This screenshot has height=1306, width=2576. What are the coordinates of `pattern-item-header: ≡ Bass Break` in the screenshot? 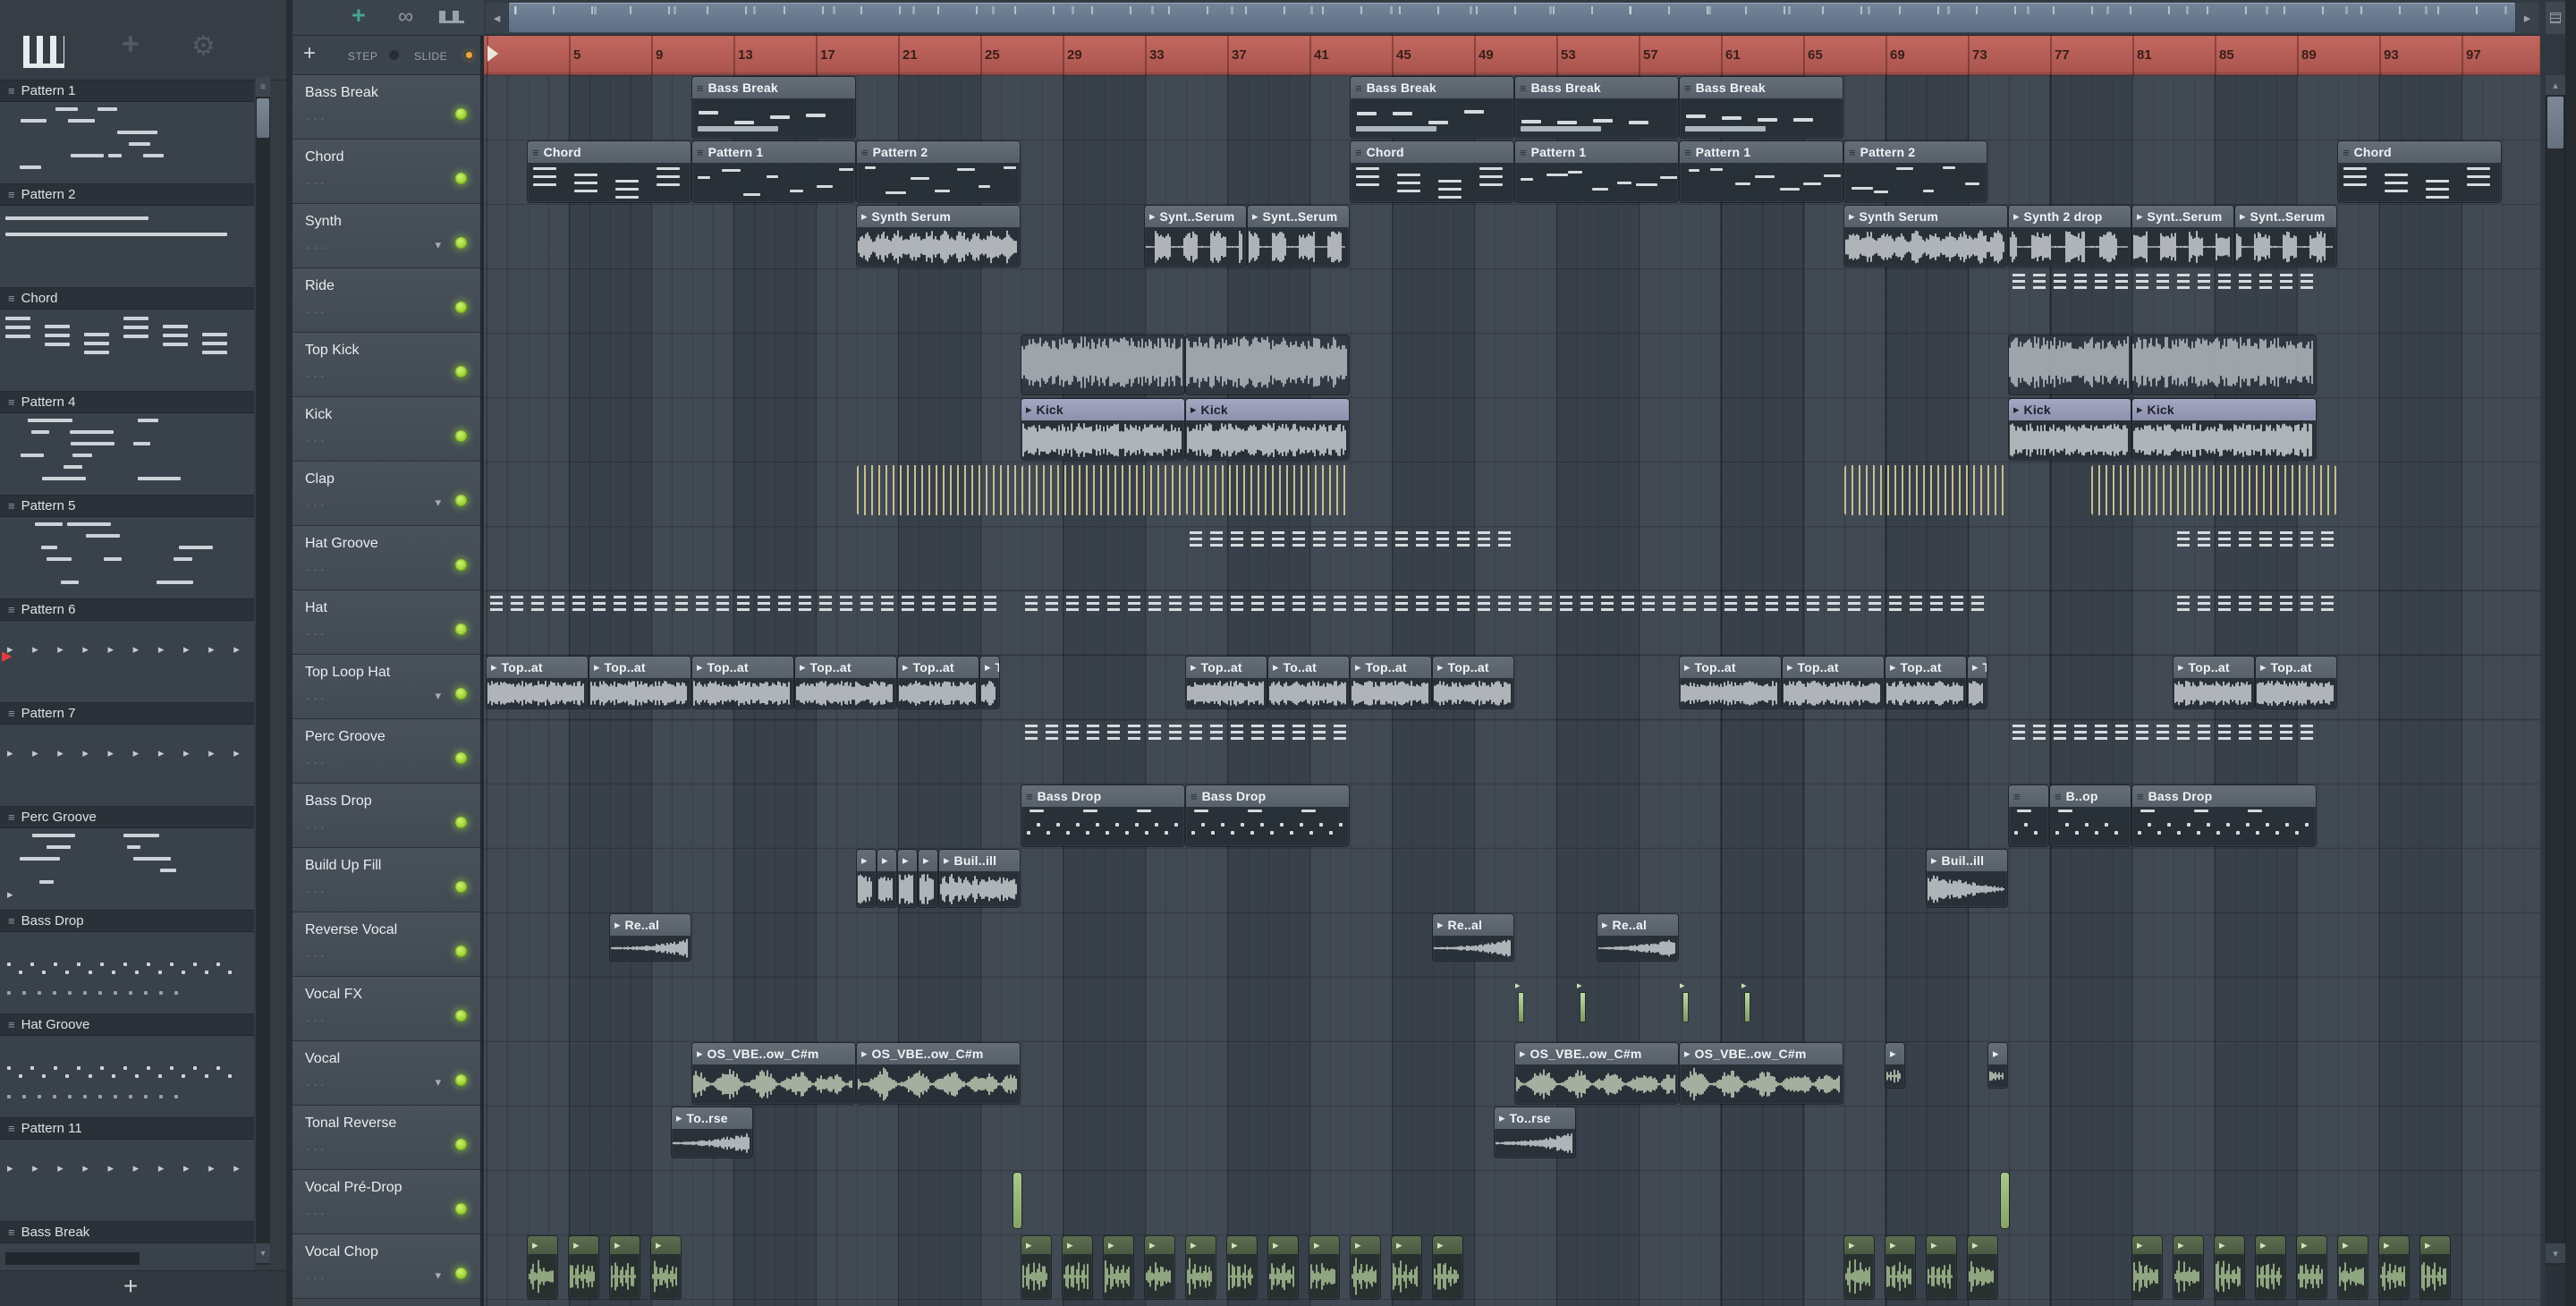 It's located at (127, 1232).